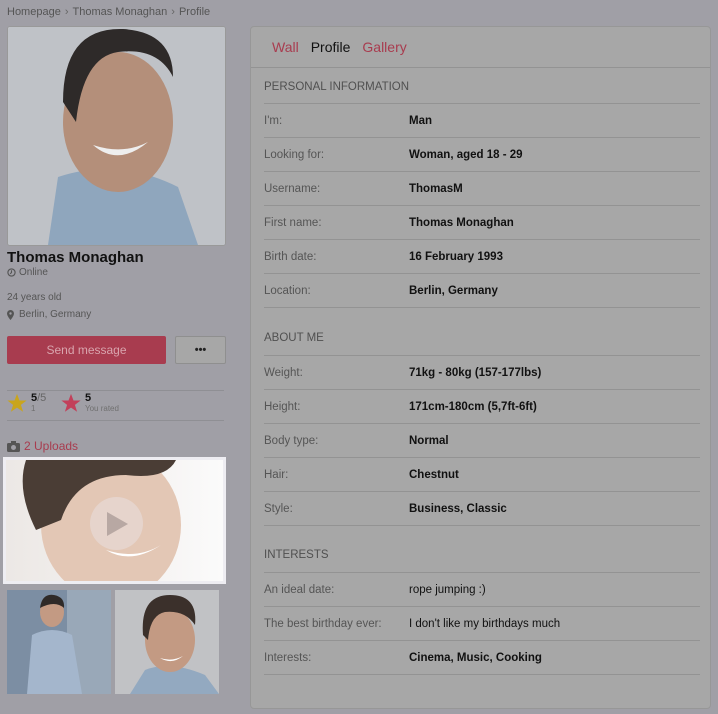 This screenshot has width=718, height=714. What do you see at coordinates (482, 188) in the screenshot?
I see `info-row: Username: ThomasM` at bounding box center [482, 188].